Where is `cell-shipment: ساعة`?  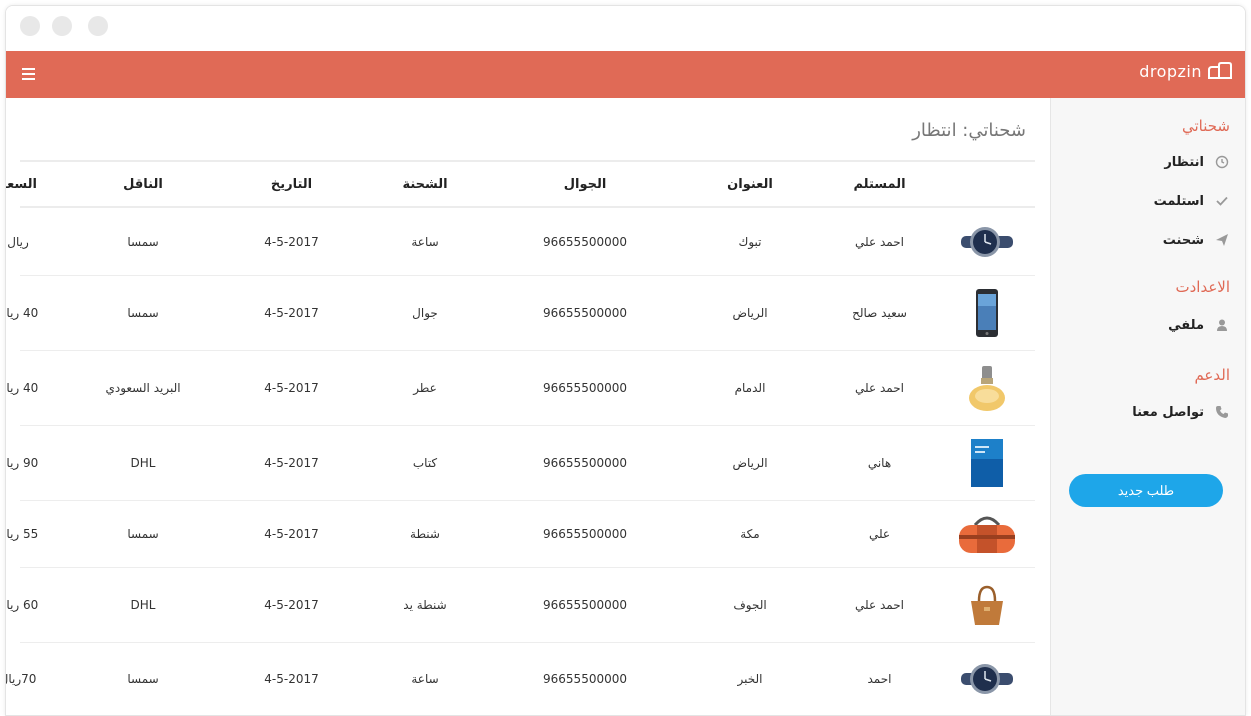
cell-shipment: ساعة is located at coordinates (425, 679).